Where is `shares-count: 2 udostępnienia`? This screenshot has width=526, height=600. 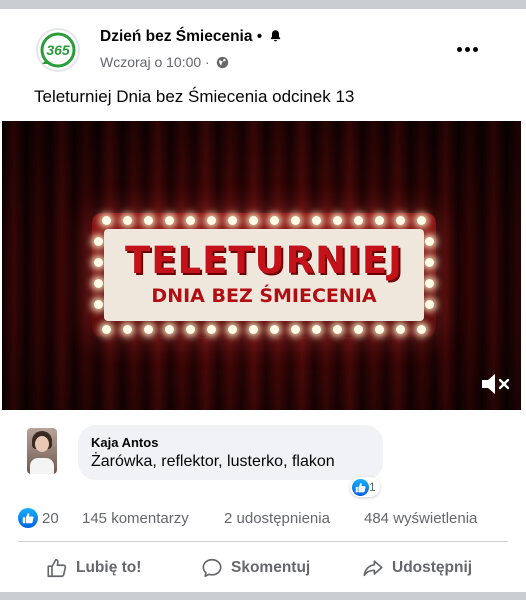 shares-count: 2 udostępnienia is located at coordinates (277, 518).